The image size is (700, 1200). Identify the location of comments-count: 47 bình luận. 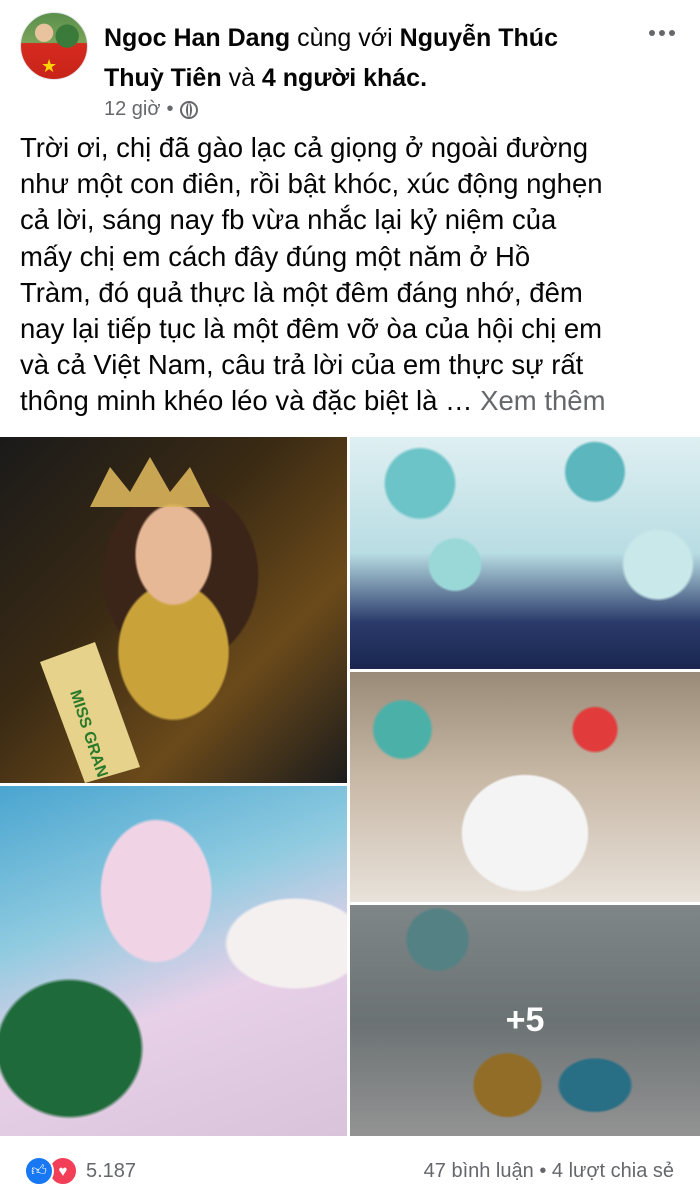
(479, 1171).